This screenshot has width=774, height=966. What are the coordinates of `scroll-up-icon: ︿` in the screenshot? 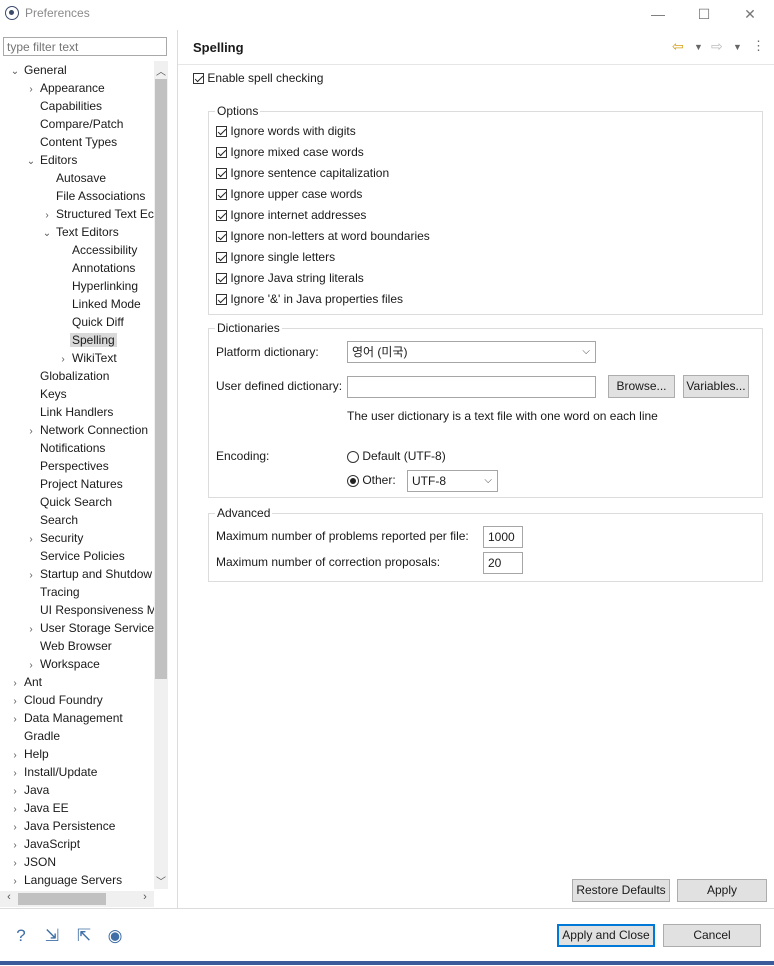 It's located at (161, 70).